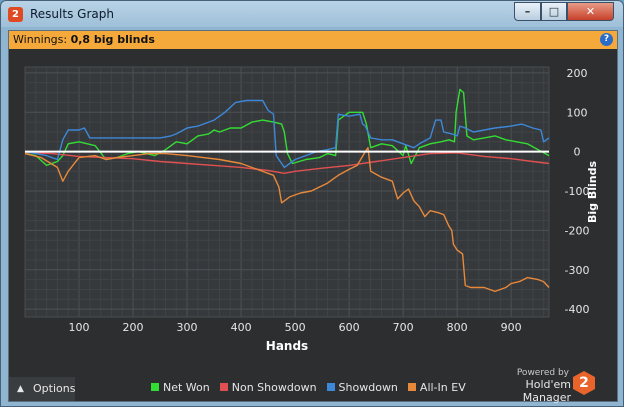 The width and height of the screenshot is (624, 407). What do you see at coordinates (577, 270) in the screenshot?
I see `y-tick-label: -300` at bounding box center [577, 270].